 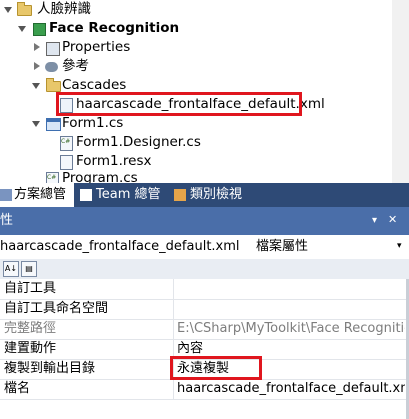 I want to click on property-name: 自訂工具命名空間, so click(x=56, y=308).